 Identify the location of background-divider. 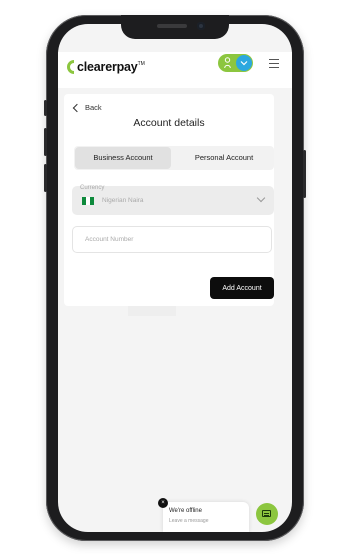
(152, 311).